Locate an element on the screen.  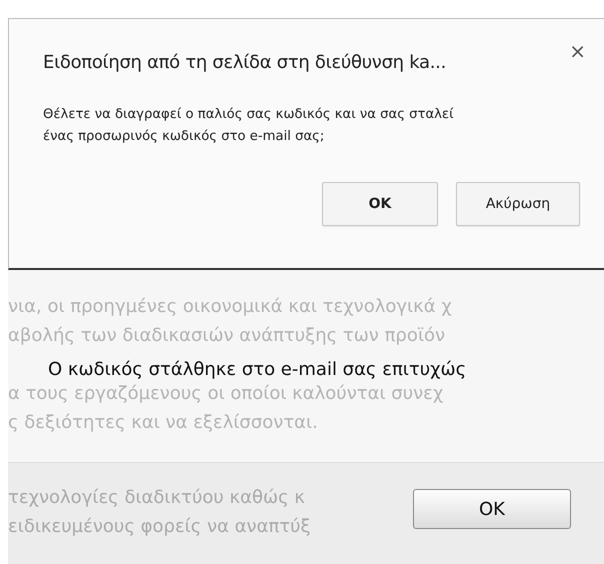
notice-message: Ο κωδικός στάλθηκε στο e-mail σας επιτυχώς is located at coordinates (257, 370).